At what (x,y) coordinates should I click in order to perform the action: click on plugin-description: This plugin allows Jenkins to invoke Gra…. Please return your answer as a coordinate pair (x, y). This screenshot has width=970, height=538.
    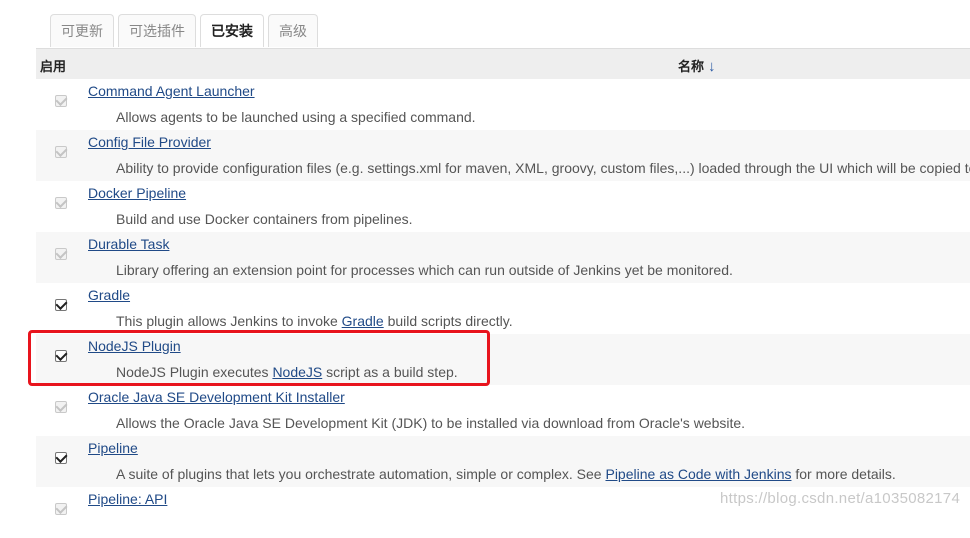
    Looking at the image, I should click on (314, 321).